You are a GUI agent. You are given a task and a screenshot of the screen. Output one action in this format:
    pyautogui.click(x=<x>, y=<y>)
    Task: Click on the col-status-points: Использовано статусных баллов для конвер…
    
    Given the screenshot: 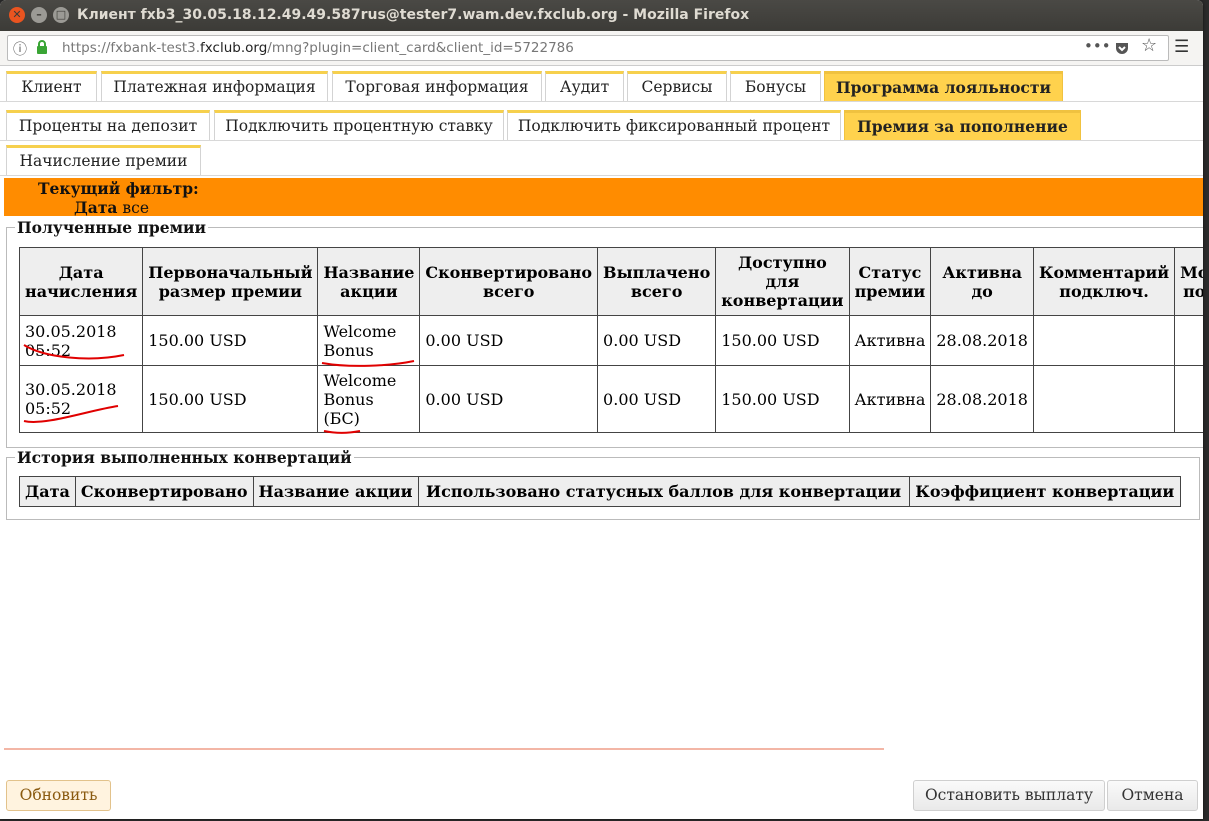 What is the action you would take?
    pyautogui.click(x=663, y=491)
    